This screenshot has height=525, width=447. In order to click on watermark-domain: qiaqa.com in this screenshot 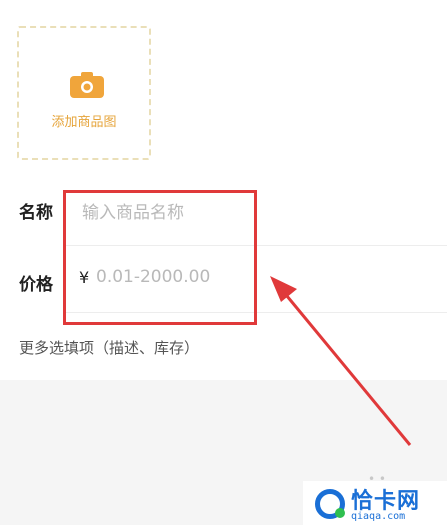, I will do `click(378, 516)`.